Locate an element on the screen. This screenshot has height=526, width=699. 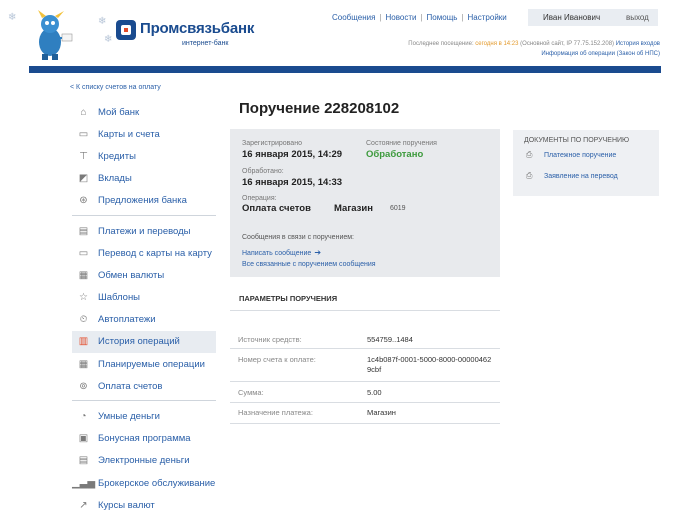
param-label: Номер счета к оплате: is located at coordinates (277, 359).